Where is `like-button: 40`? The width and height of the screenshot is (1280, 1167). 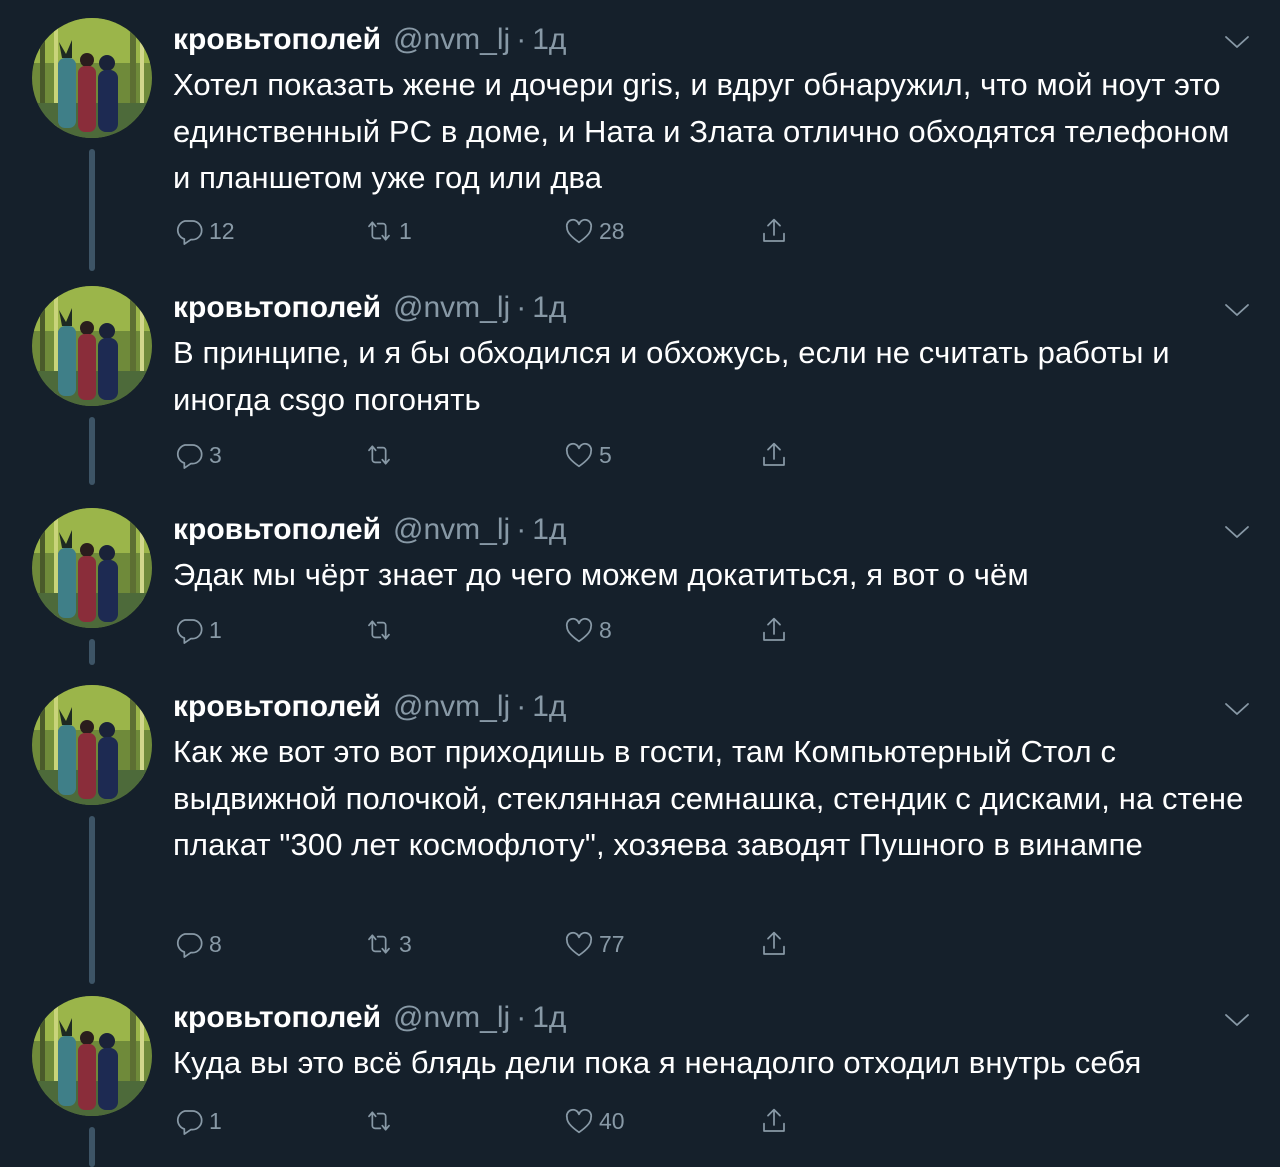
like-button: 40 is located at coordinates (594, 1121).